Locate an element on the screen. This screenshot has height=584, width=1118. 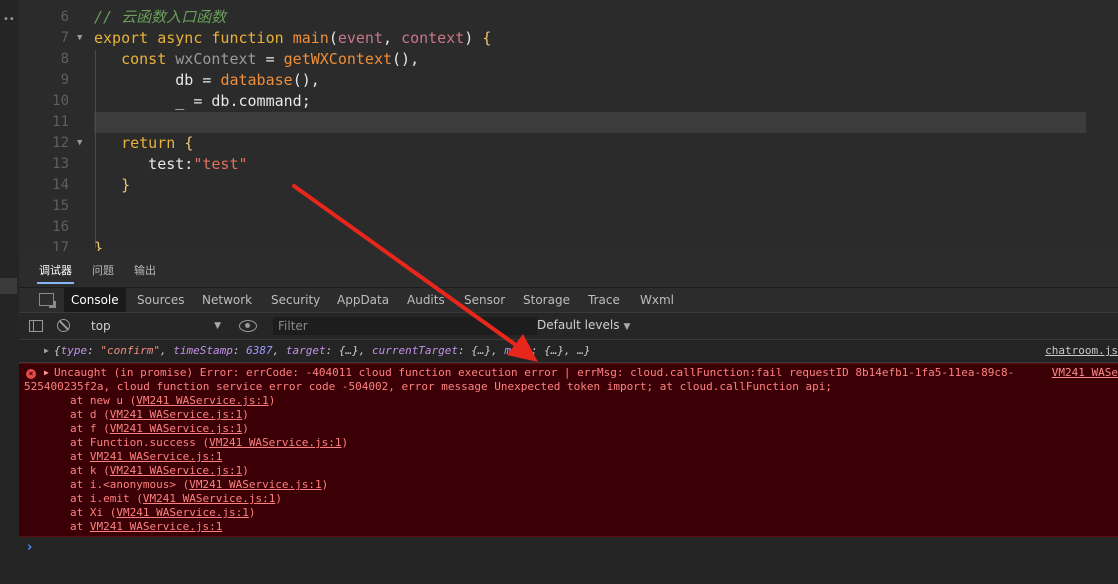
tab-network: Network is located at coordinates (227, 300).